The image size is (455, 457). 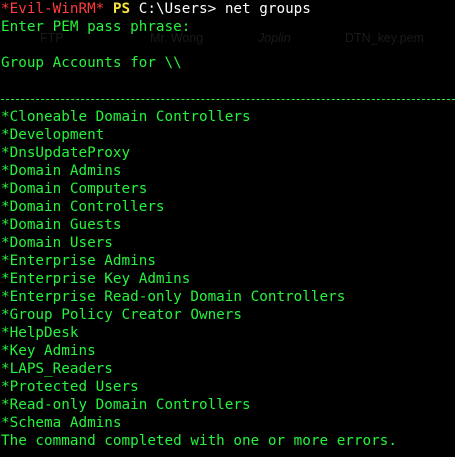 I want to click on group-entry: *Protected Users, so click(x=70, y=387).